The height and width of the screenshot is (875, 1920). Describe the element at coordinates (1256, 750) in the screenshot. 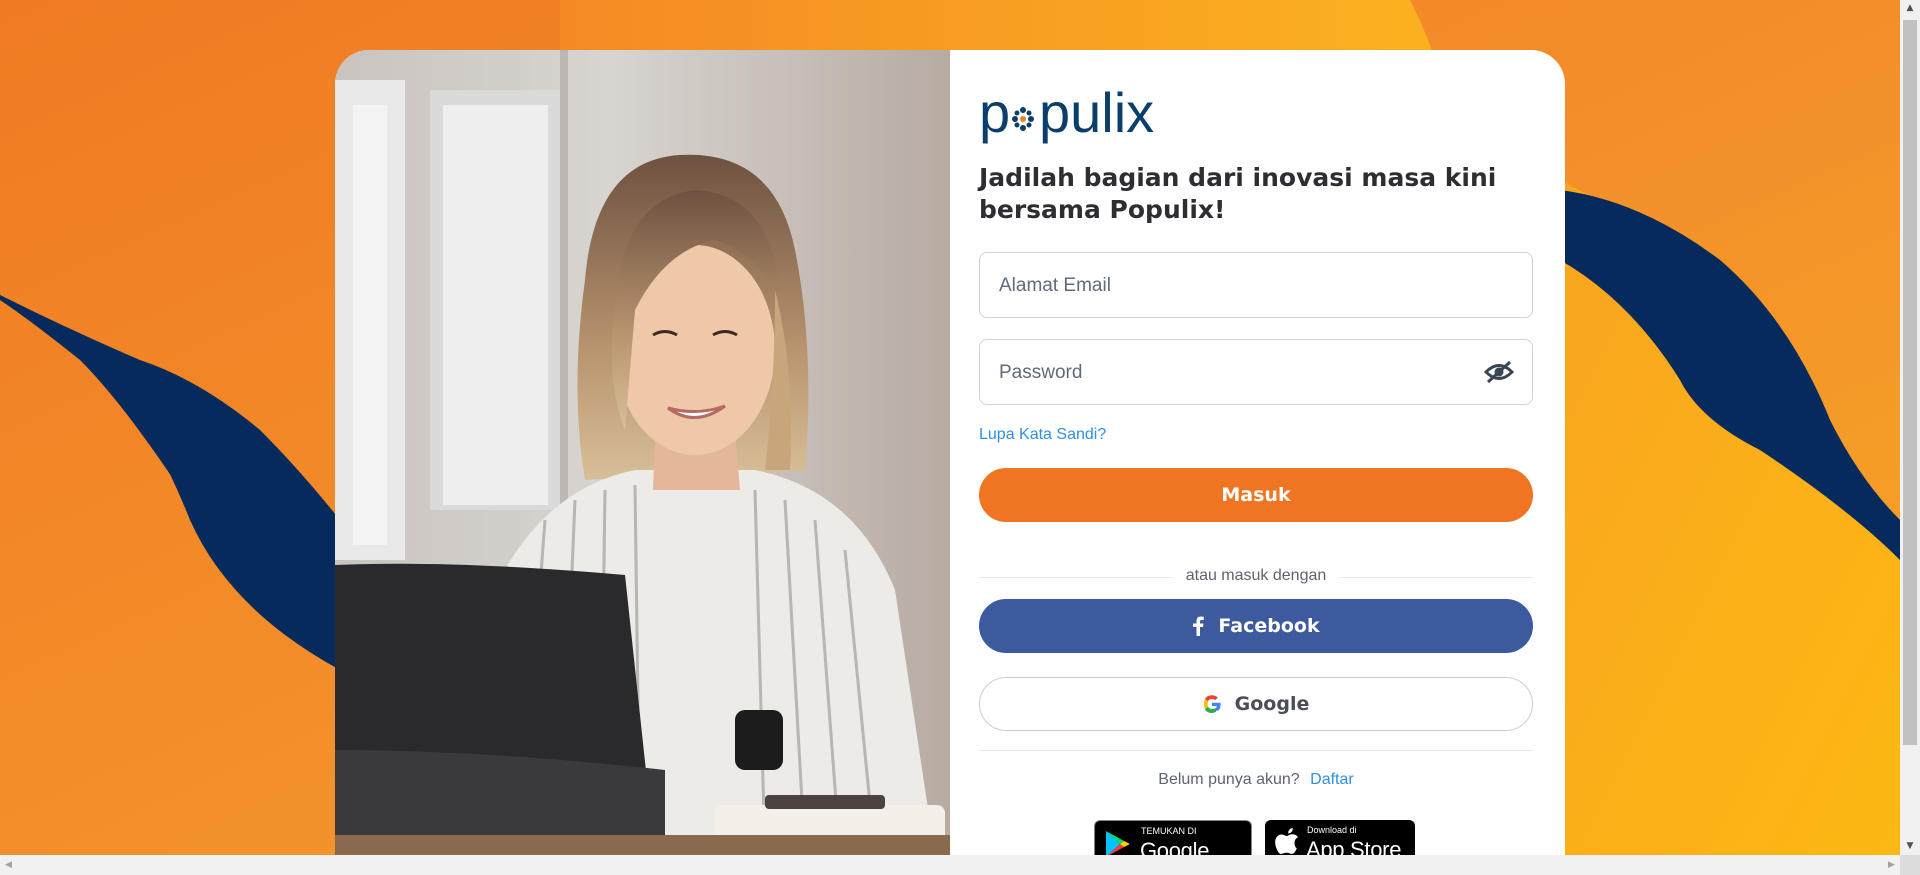

I see `footer-divider` at that location.